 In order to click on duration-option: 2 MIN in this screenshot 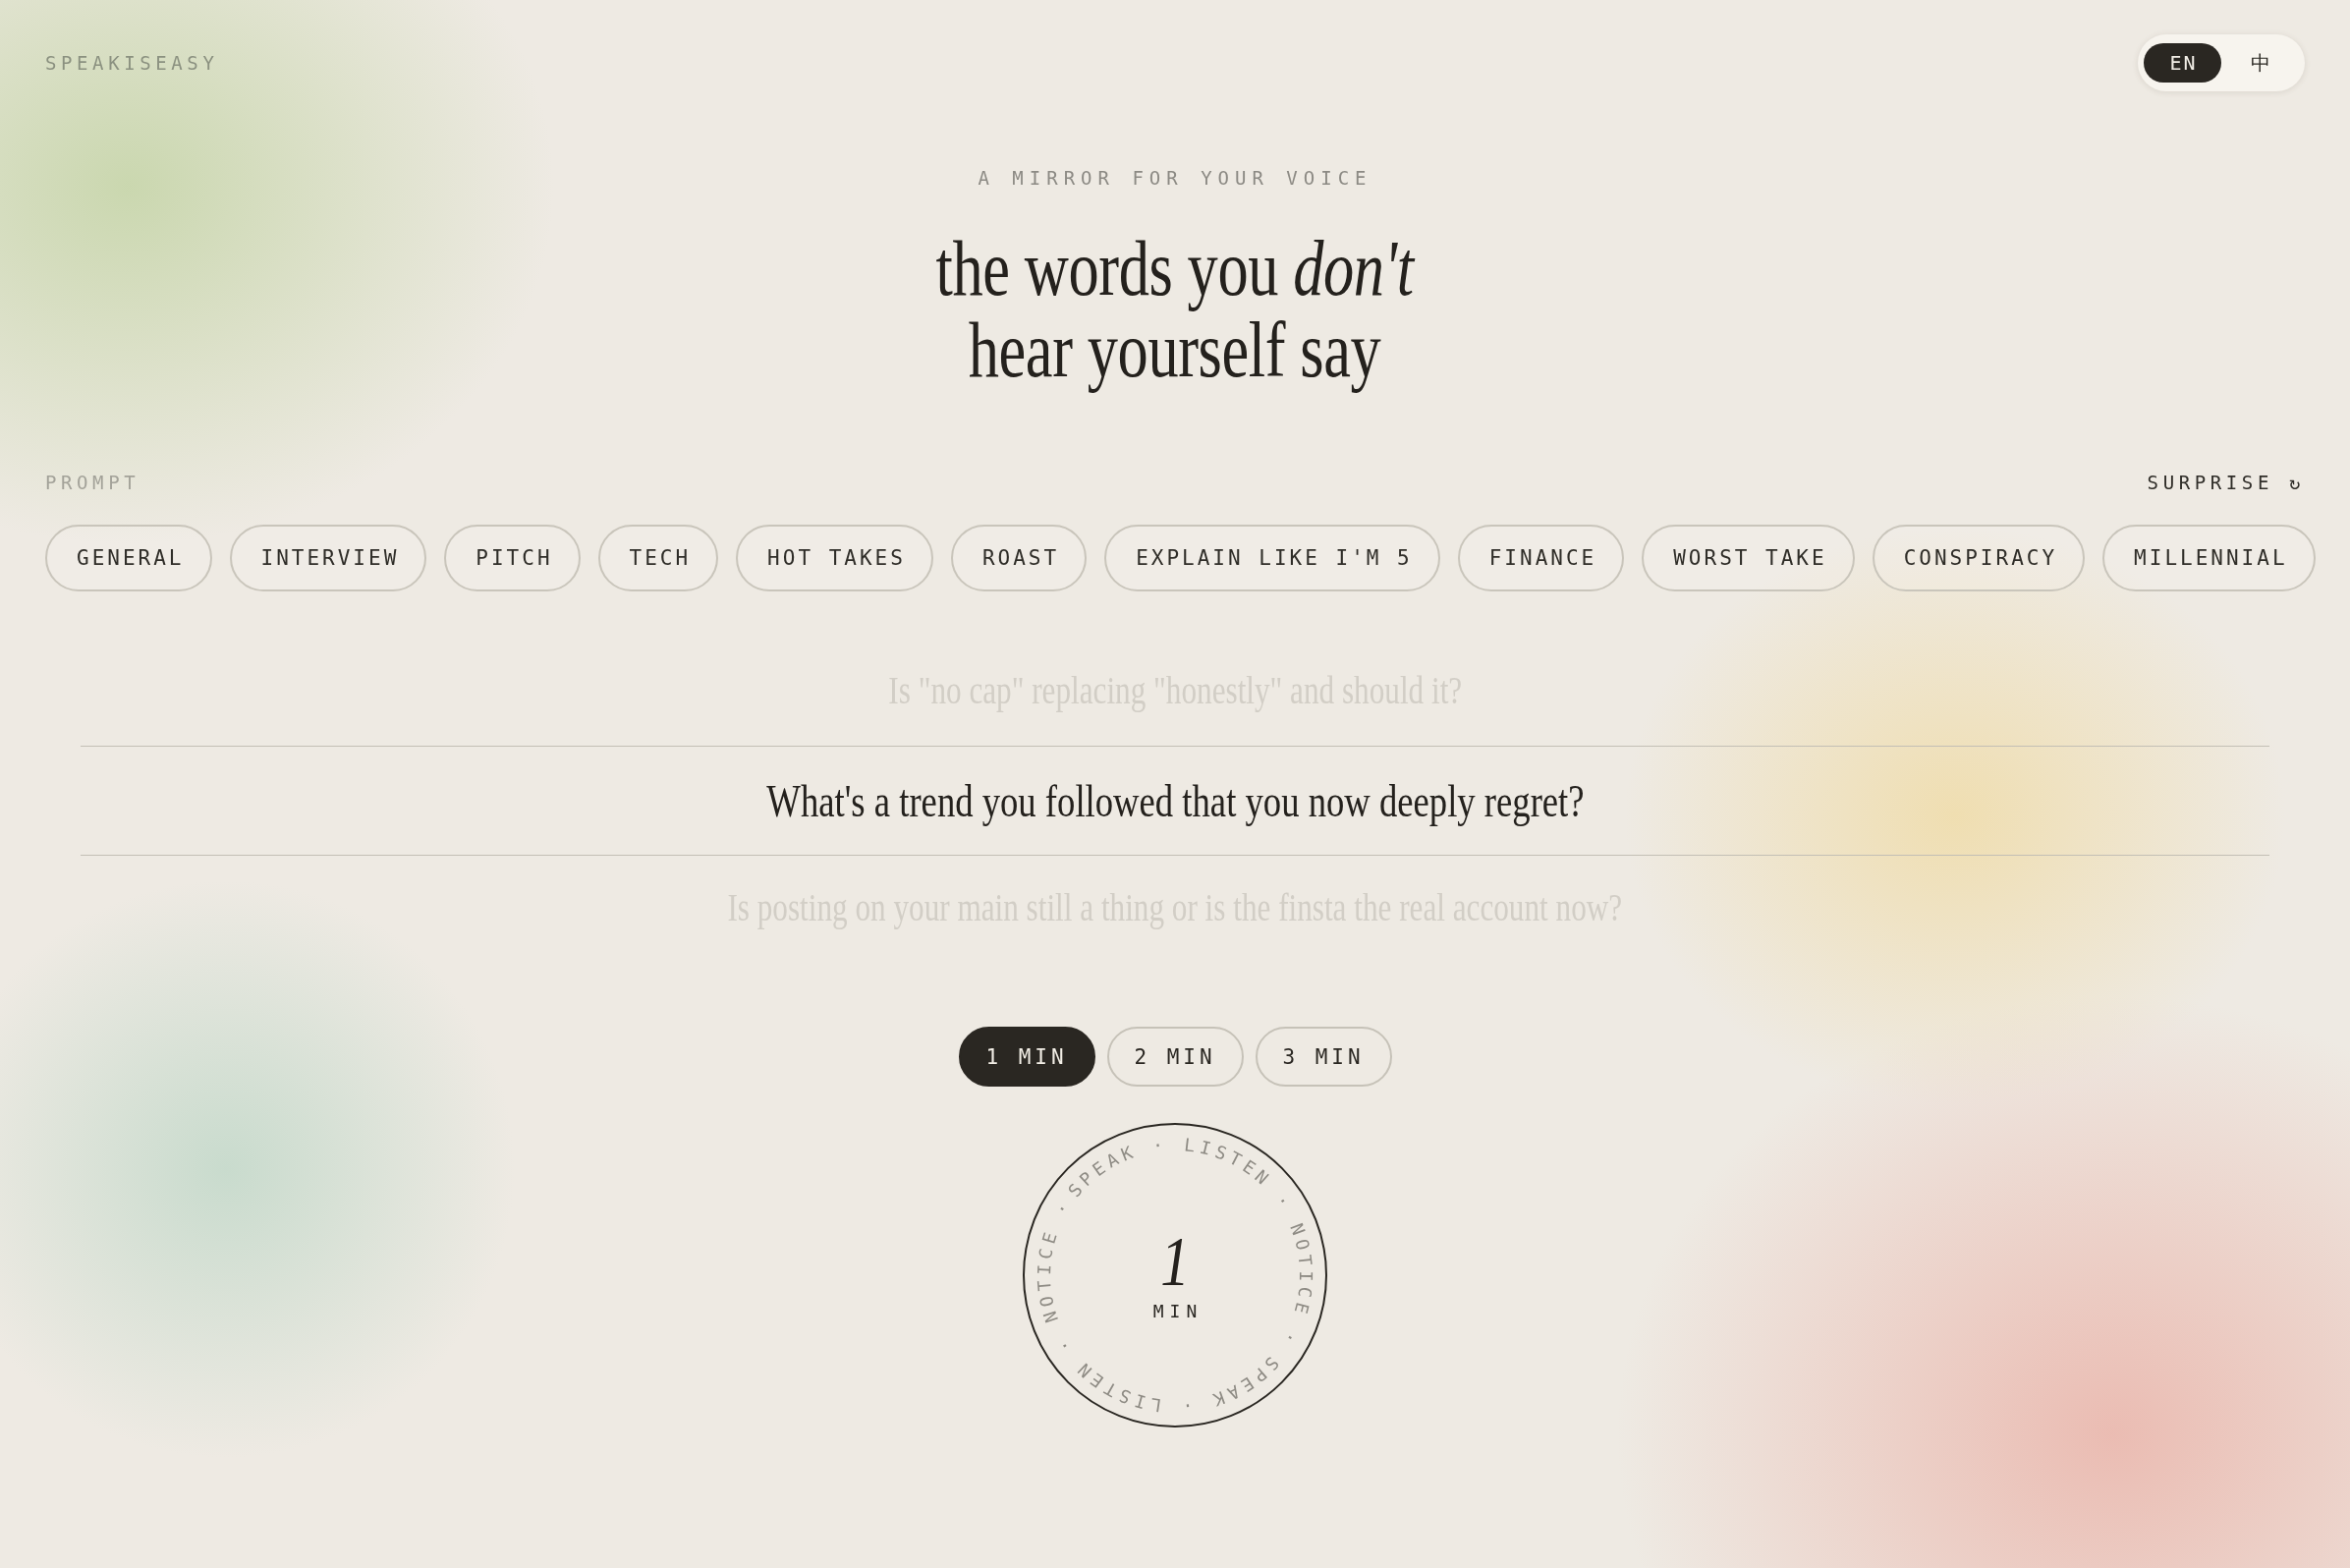, I will do `click(1175, 1057)`.